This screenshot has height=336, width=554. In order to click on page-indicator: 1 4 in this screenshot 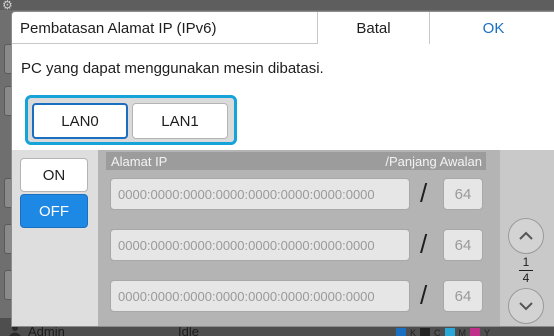, I will do `click(526, 270)`.